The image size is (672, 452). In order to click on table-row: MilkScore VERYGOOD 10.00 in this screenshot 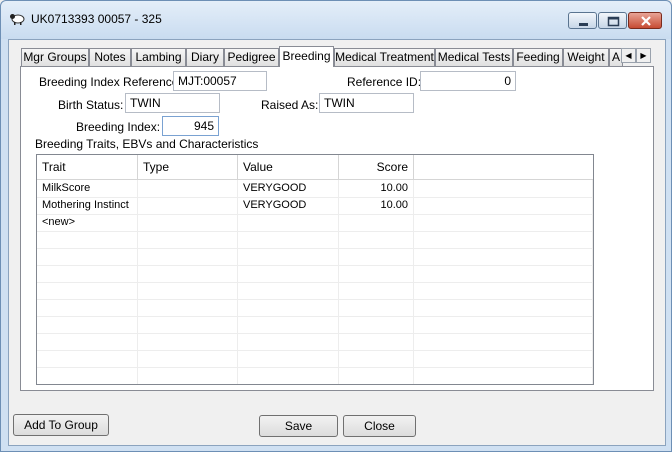, I will do `click(315, 189)`.